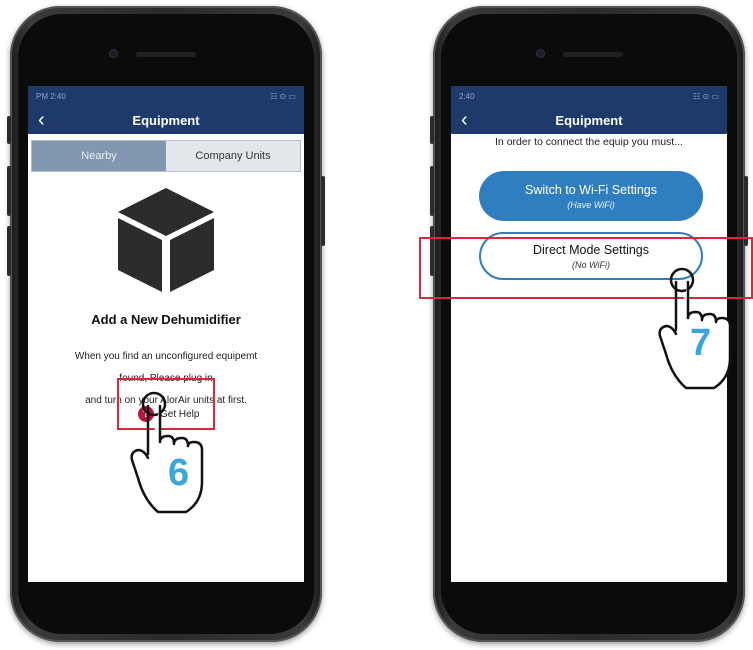 This screenshot has height=650, width=753. Describe the element at coordinates (9, 251) in the screenshot. I see `volume-down-button` at that location.